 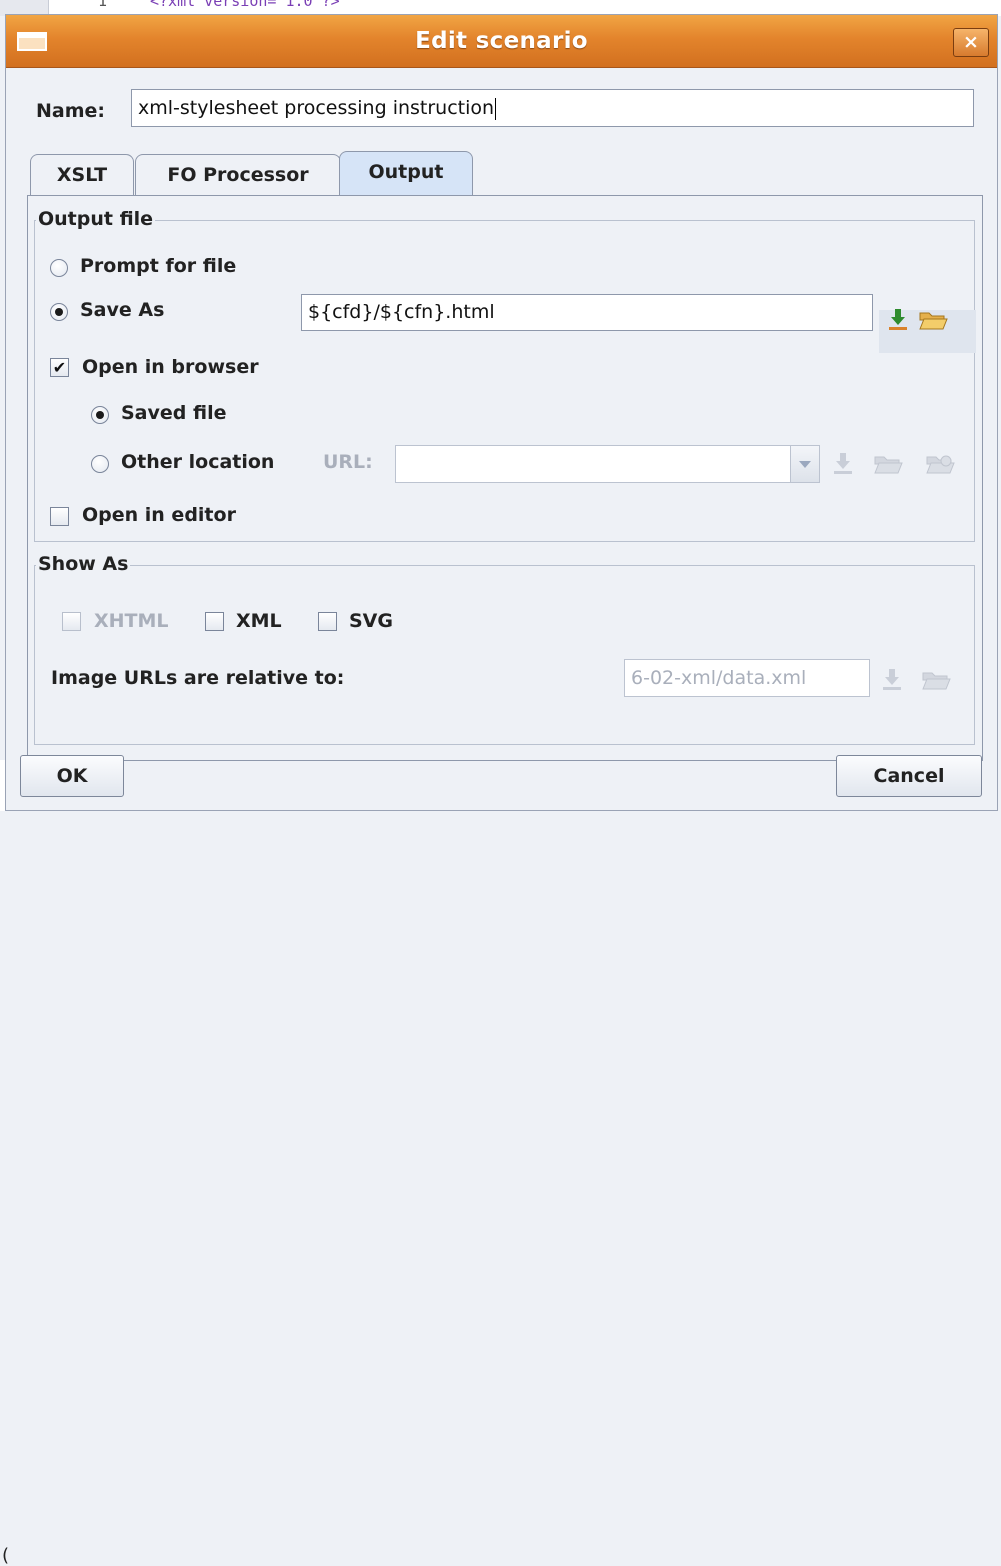 I want to click on prompt-for-file-label: Prompt for file, so click(x=158, y=266).